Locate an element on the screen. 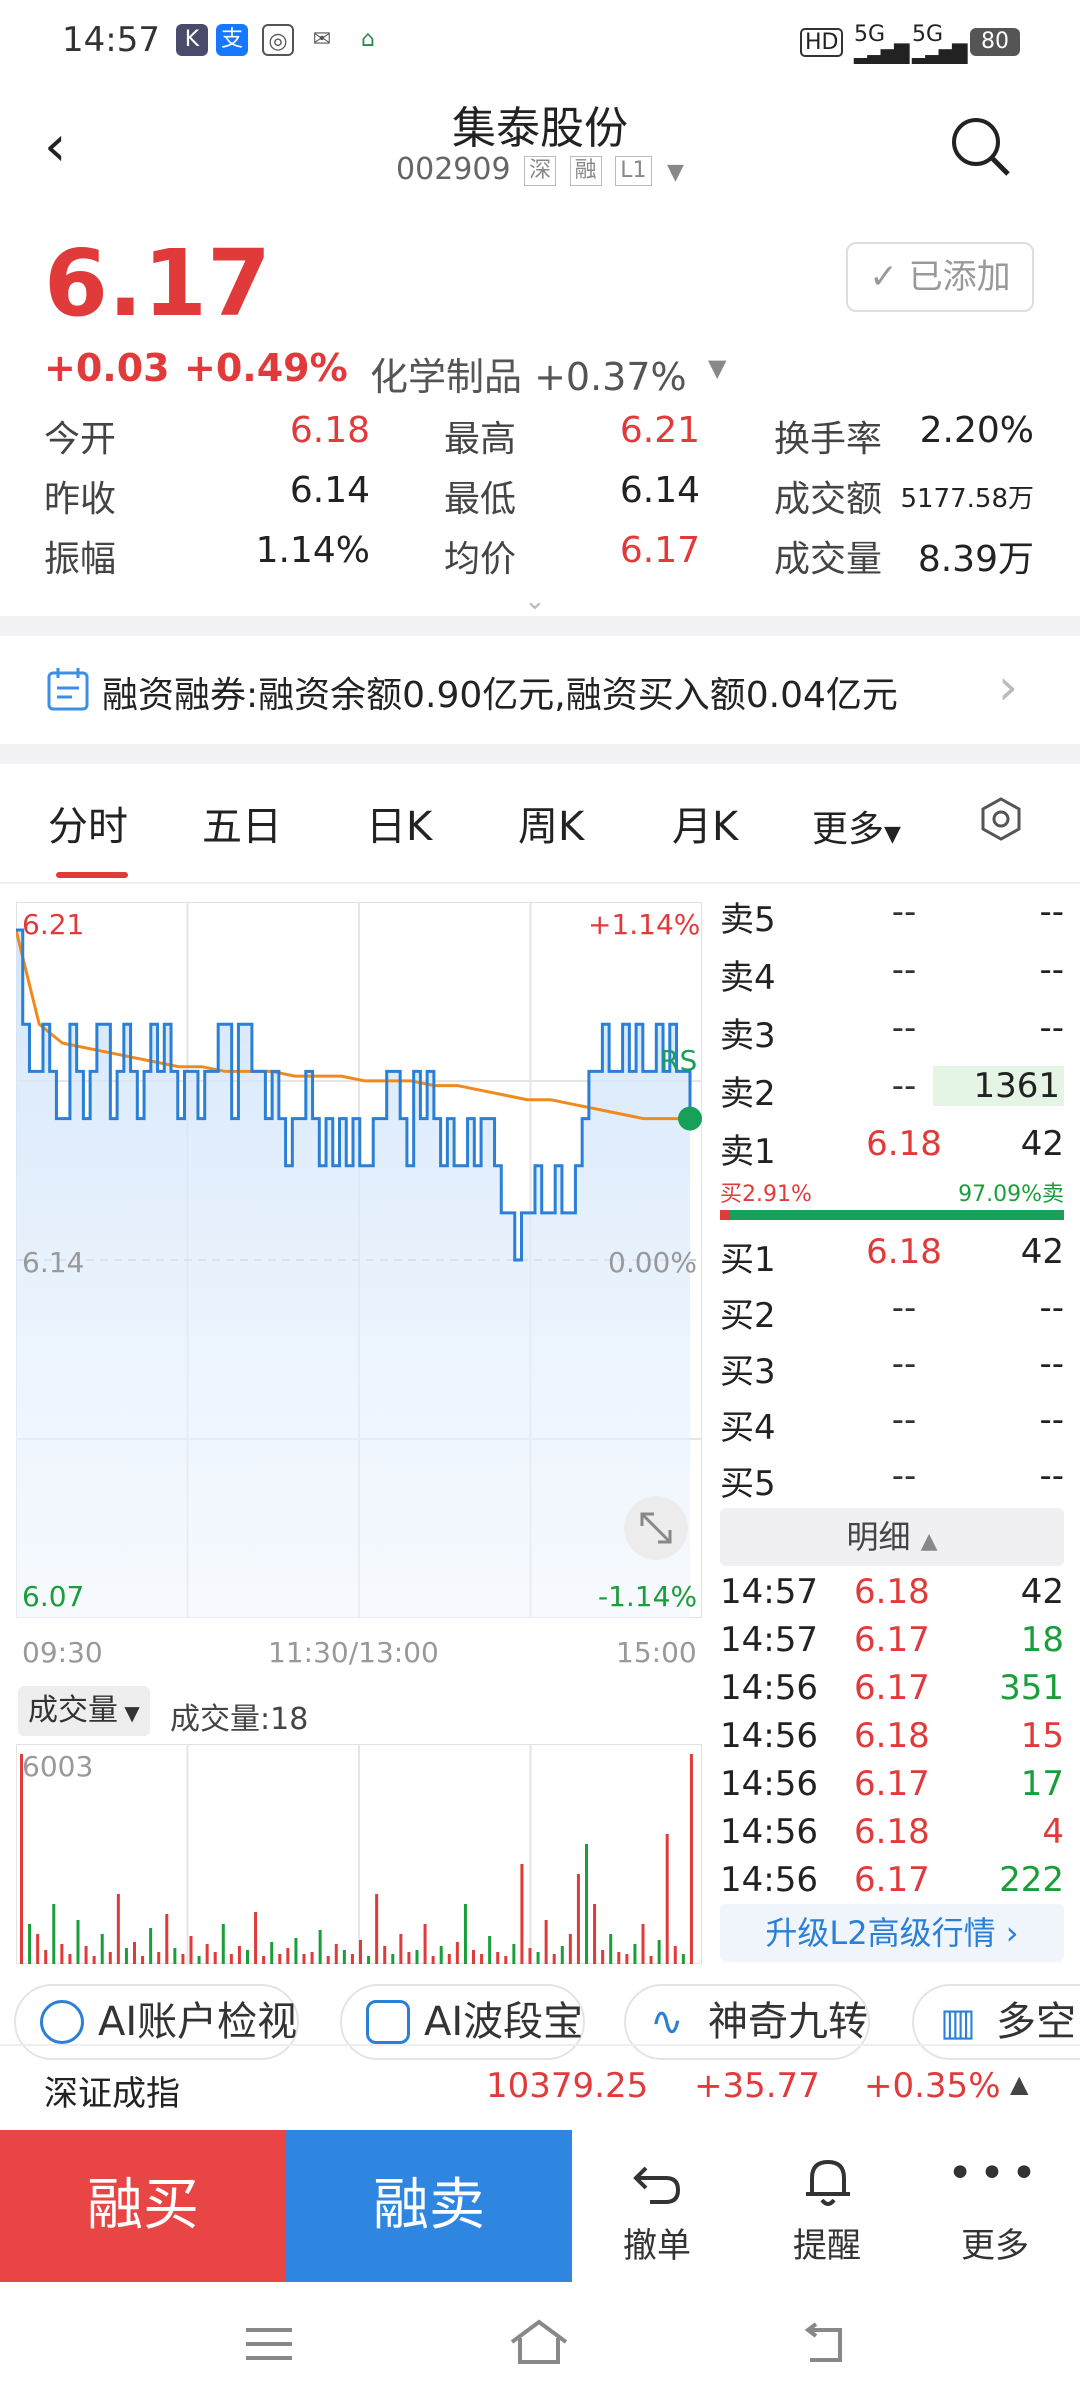 The image size is (1080, 2408). margin-banner: 融资融券:融资余额0.90亿元,融资买入额0.04亿元 › is located at coordinates (540, 690).